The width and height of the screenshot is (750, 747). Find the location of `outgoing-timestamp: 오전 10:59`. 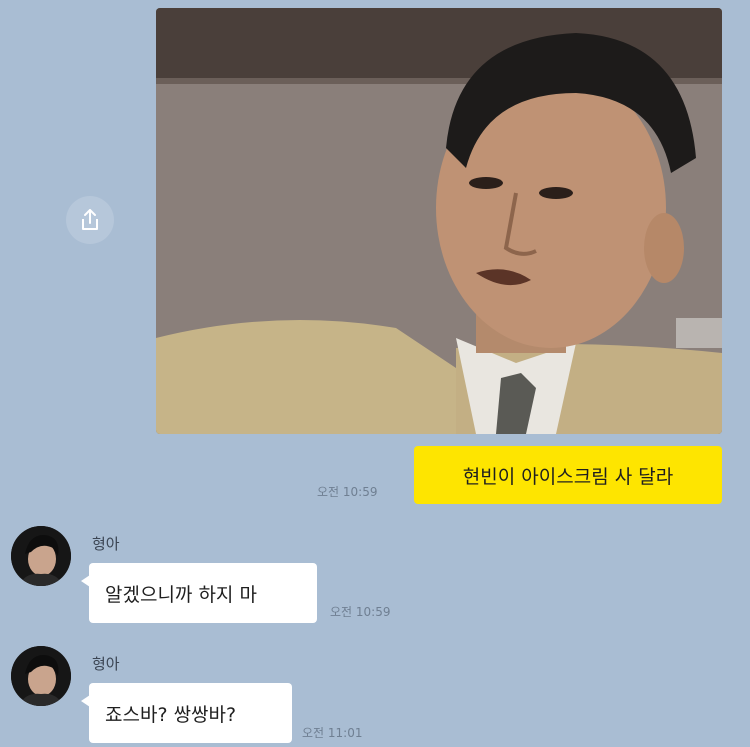

outgoing-timestamp: 오전 10:59 is located at coordinates (347, 492).